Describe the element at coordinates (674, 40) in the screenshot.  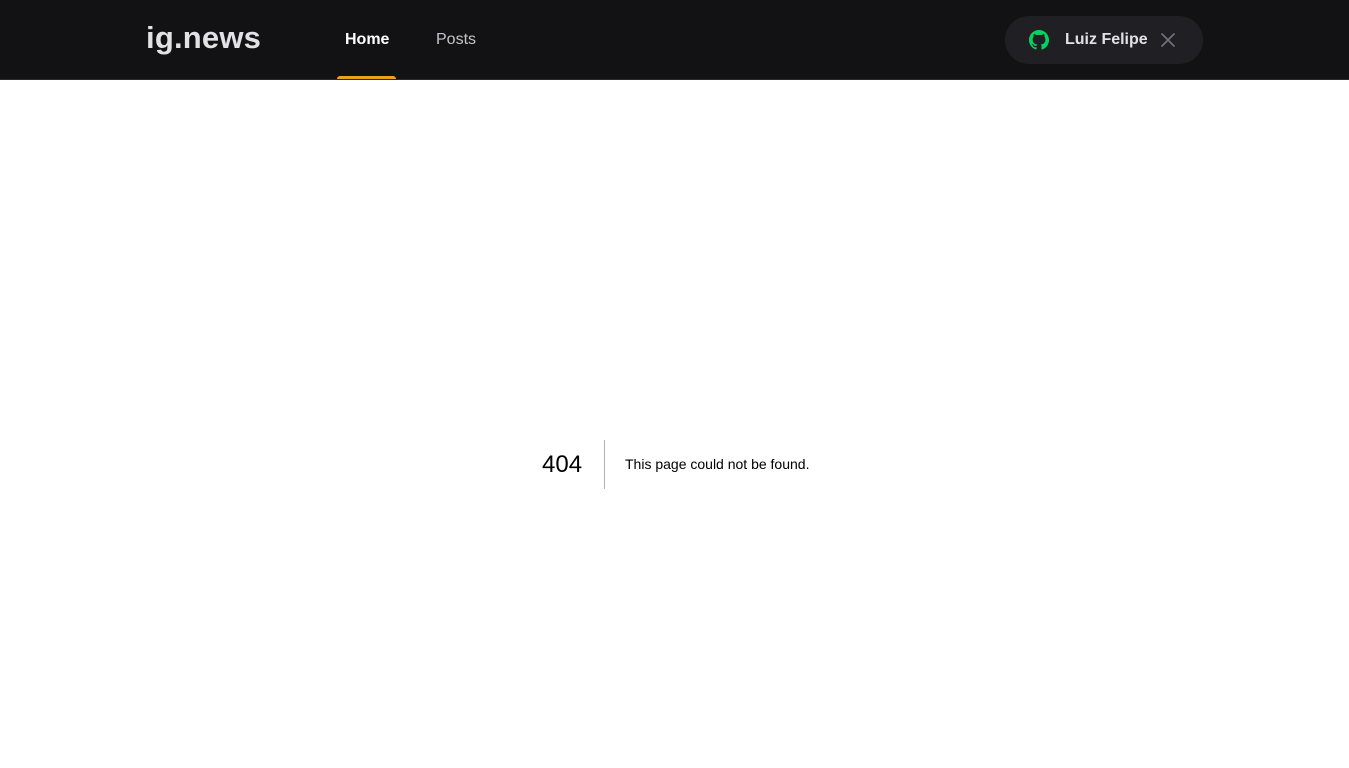
I see `site-header: ig.news Home Posts Luiz Felipe` at that location.